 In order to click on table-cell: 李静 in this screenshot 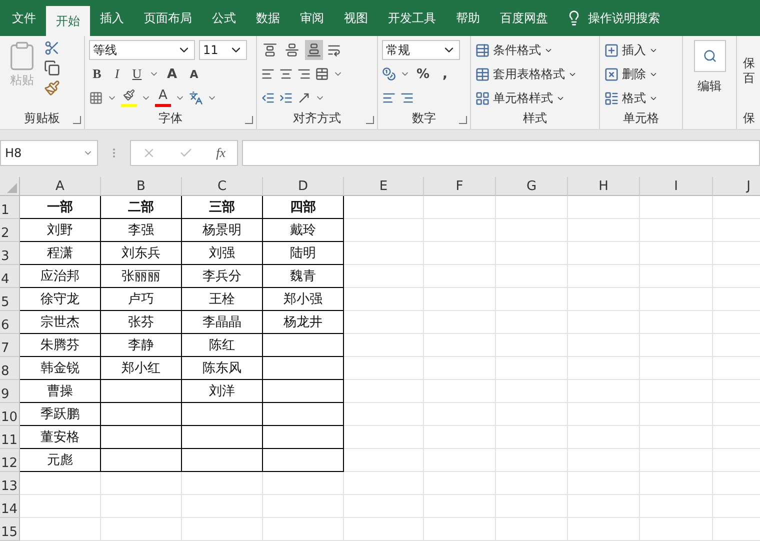, I will do `click(141, 345)`.